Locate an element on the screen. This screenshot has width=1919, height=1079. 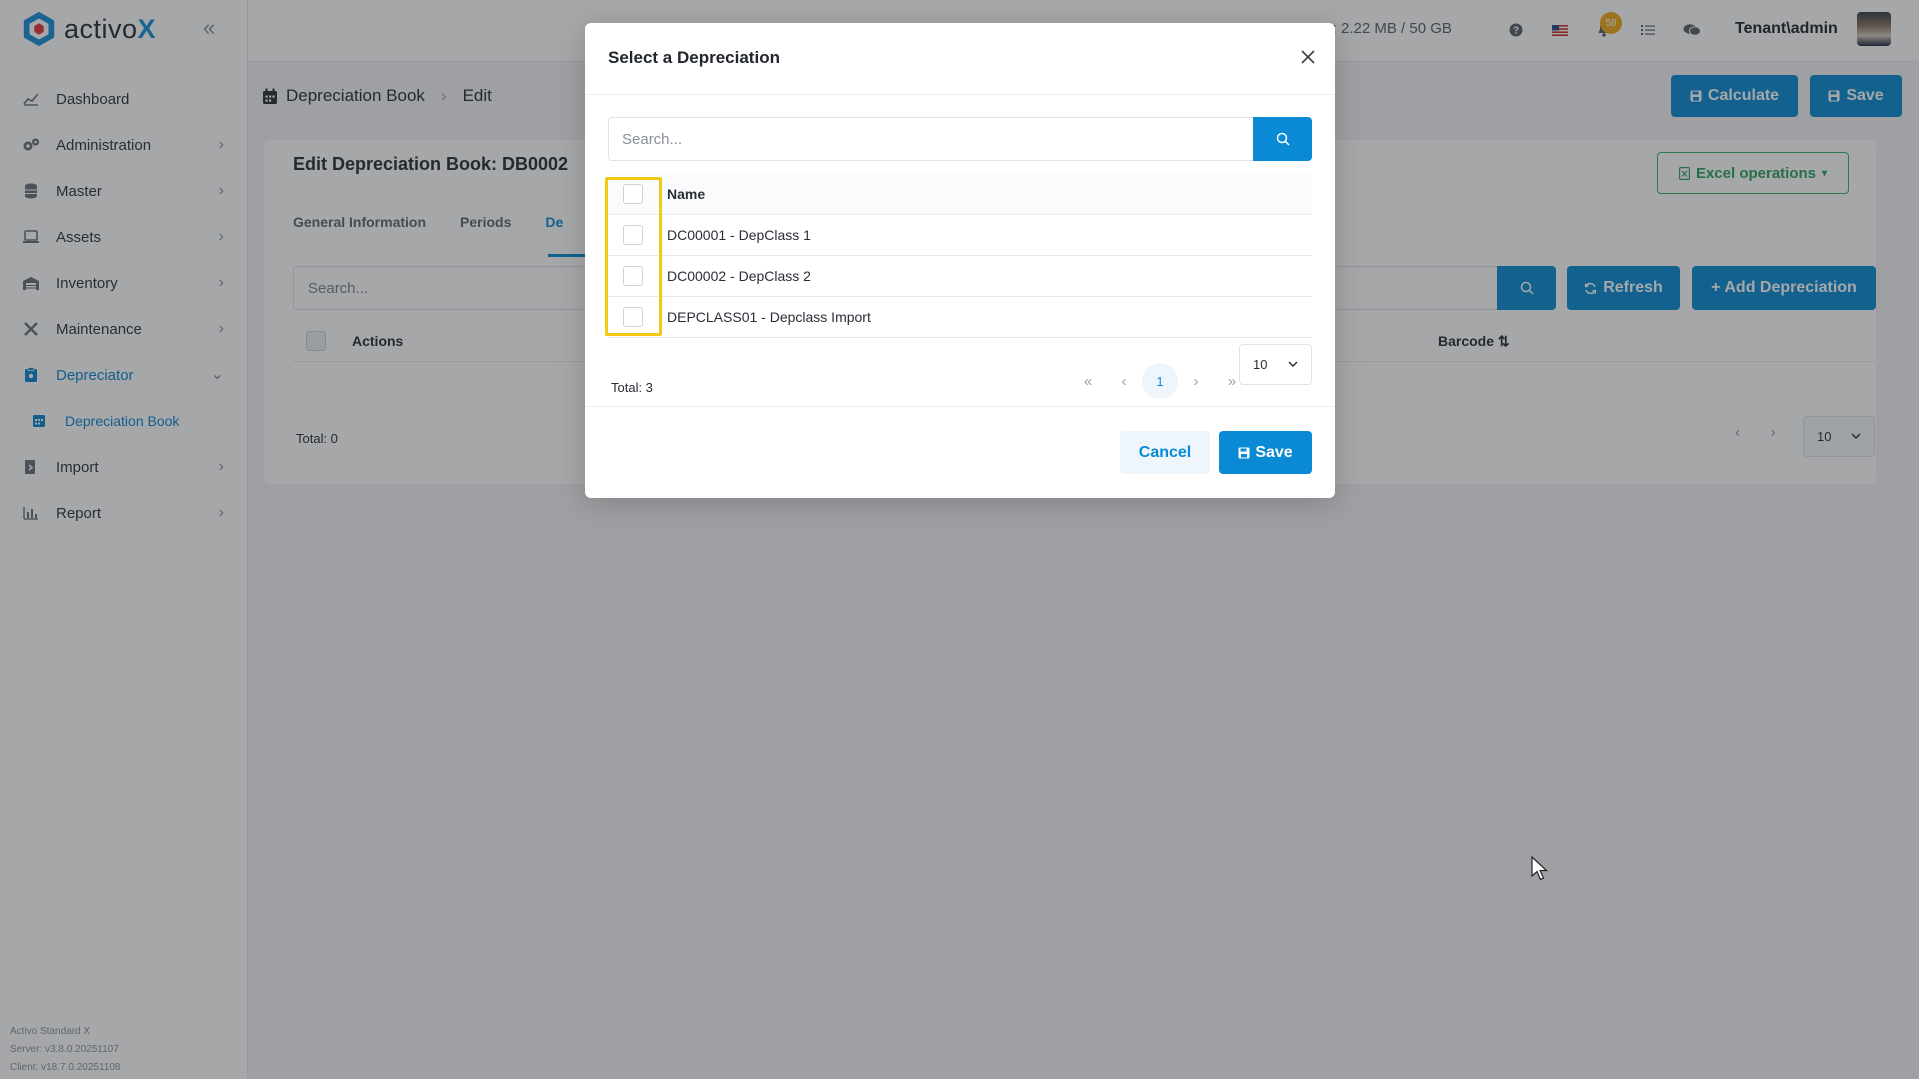
modal-pagination: « ‹ 1 › » is located at coordinates (1160, 381).